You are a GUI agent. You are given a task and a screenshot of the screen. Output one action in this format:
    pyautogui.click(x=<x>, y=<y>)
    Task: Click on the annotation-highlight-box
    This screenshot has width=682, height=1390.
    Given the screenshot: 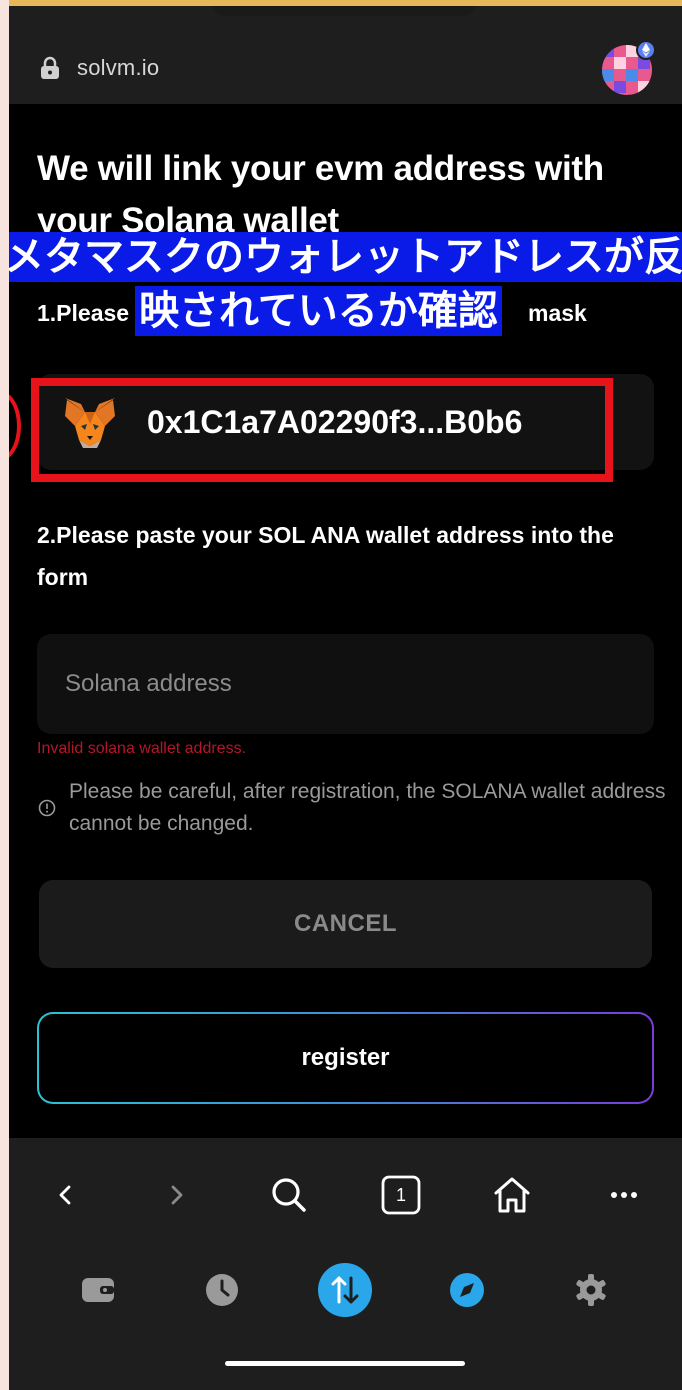 What is the action you would take?
    pyautogui.click(x=322, y=430)
    